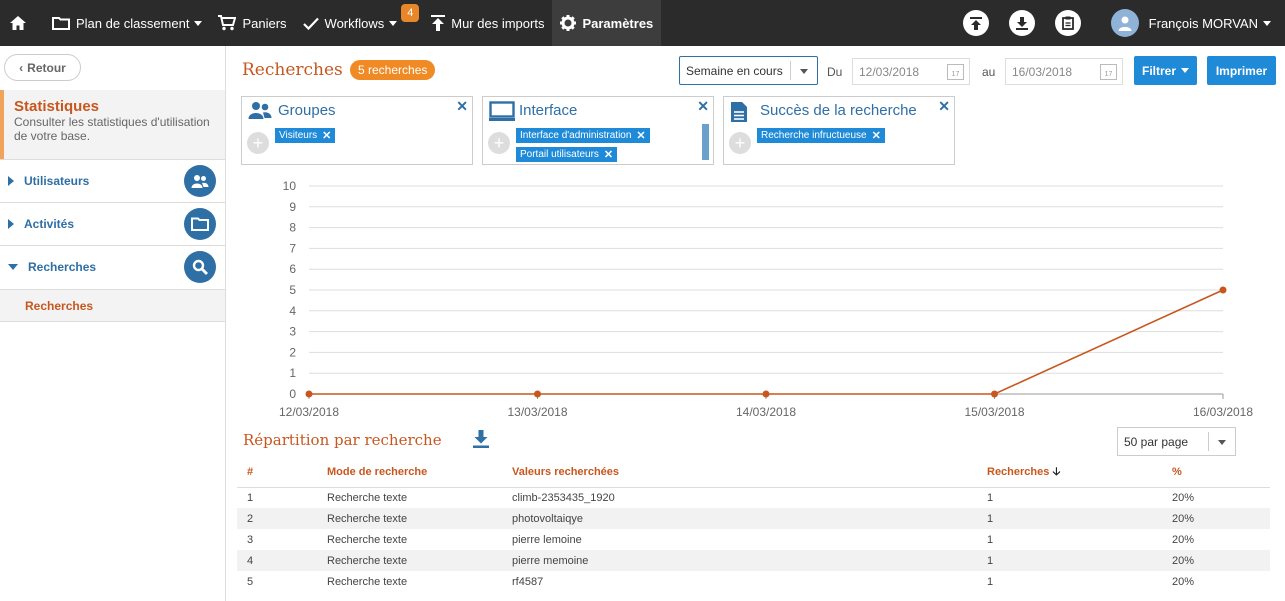 The image size is (1285, 601). What do you see at coordinates (1067, 23) in the screenshot?
I see `clipboard-button` at bounding box center [1067, 23].